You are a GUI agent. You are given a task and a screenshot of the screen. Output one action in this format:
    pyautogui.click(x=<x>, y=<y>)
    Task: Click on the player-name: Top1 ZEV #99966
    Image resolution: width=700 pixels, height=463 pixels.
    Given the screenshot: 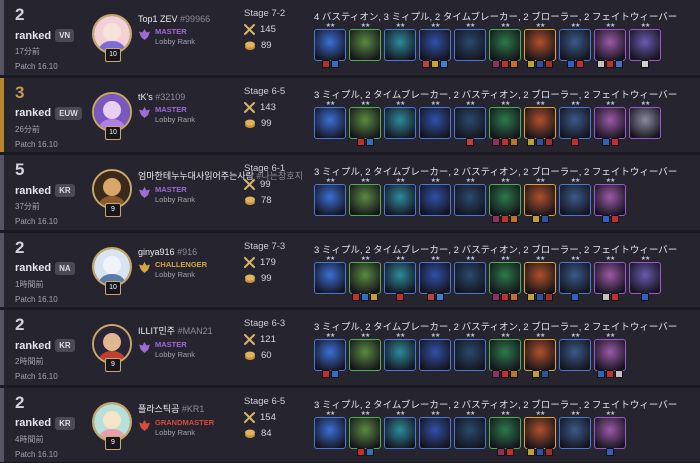 What is the action you would take?
    pyautogui.click(x=187, y=19)
    